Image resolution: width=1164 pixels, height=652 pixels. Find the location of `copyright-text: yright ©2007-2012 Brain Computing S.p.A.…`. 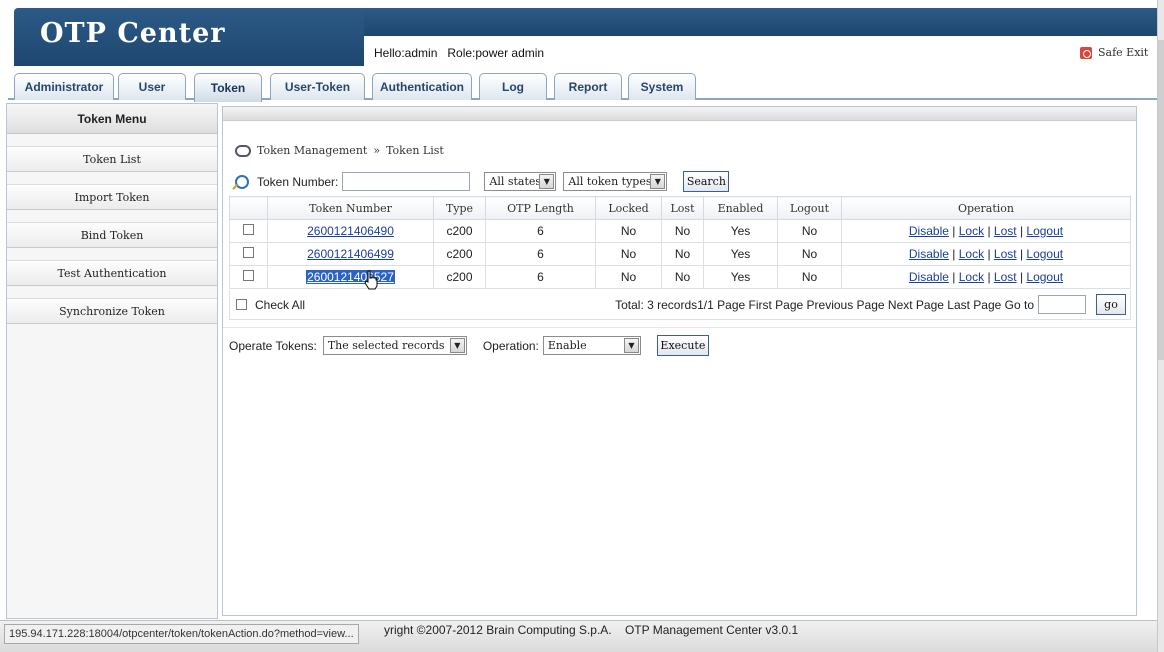

copyright-text: yright ©2007-2012 Brain Computing S.p.A.… is located at coordinates (591, 630).